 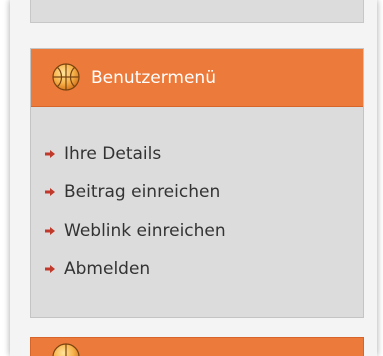 What do you see at coordinates (153, 78) in the screenshot?
I see `user-menu-title: Benutzermenü` at bounding box center [153, 78].